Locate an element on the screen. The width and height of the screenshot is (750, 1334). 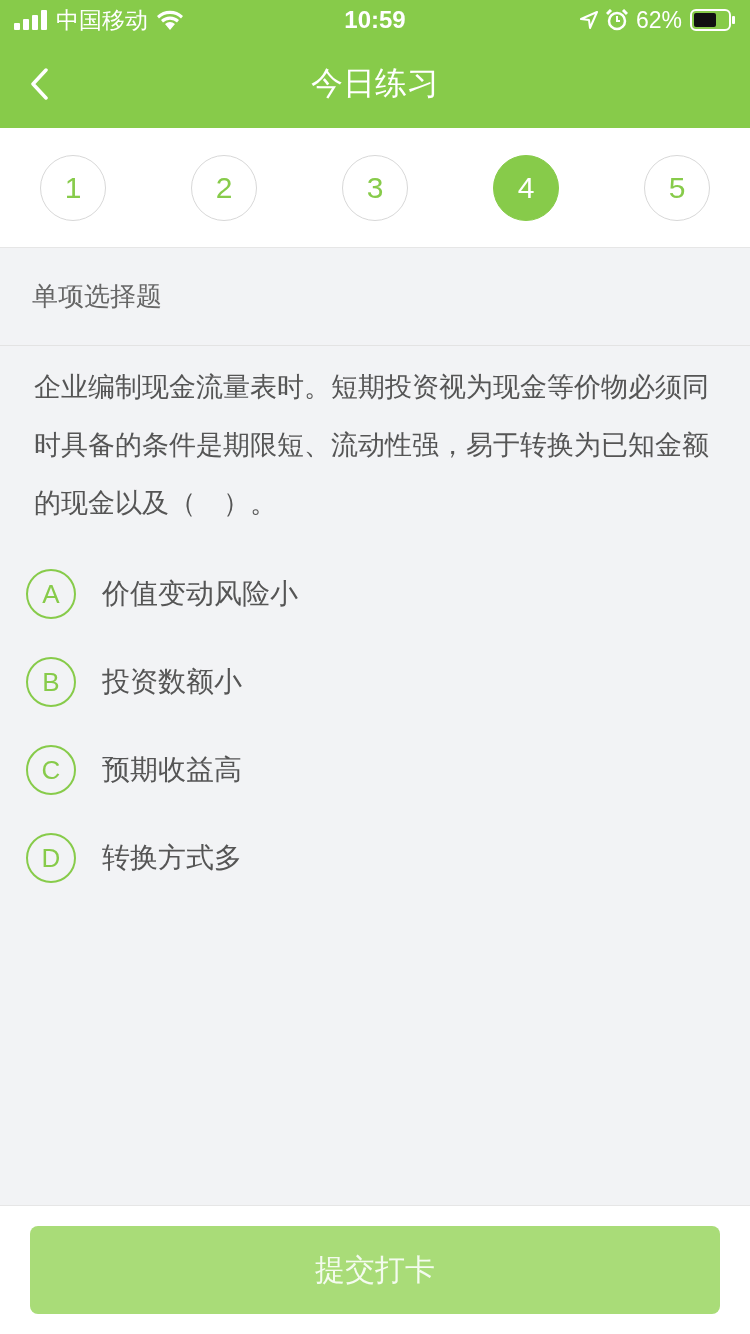
option-text: 预期收益高 is located at coordinates (172, 770).